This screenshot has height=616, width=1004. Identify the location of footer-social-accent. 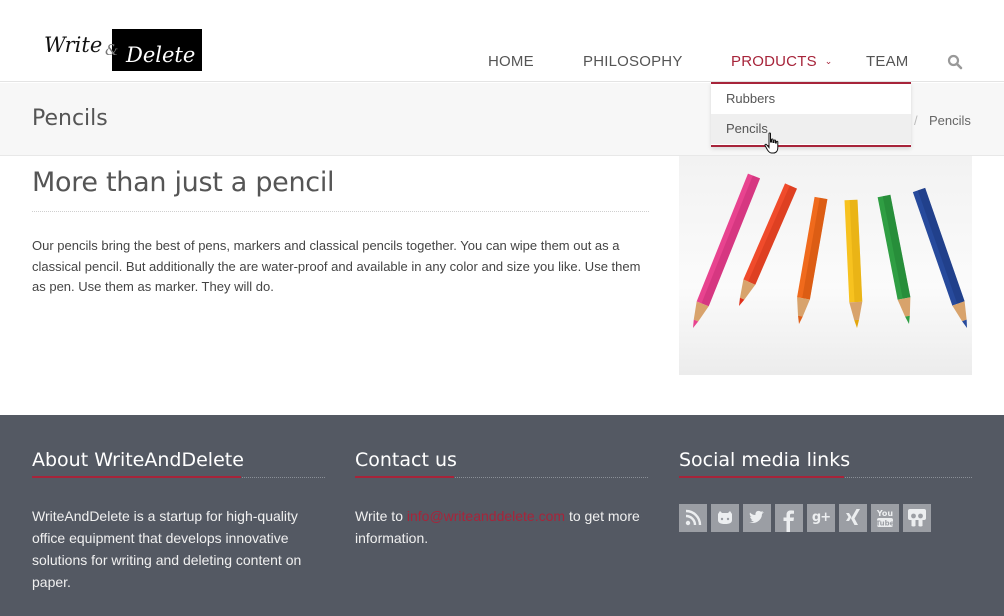
(761, 477).